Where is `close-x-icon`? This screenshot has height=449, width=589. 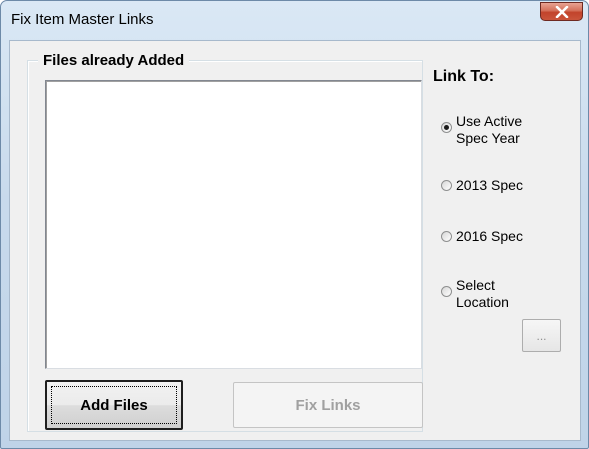
close-x-icon is located at coordinates (561, 11).